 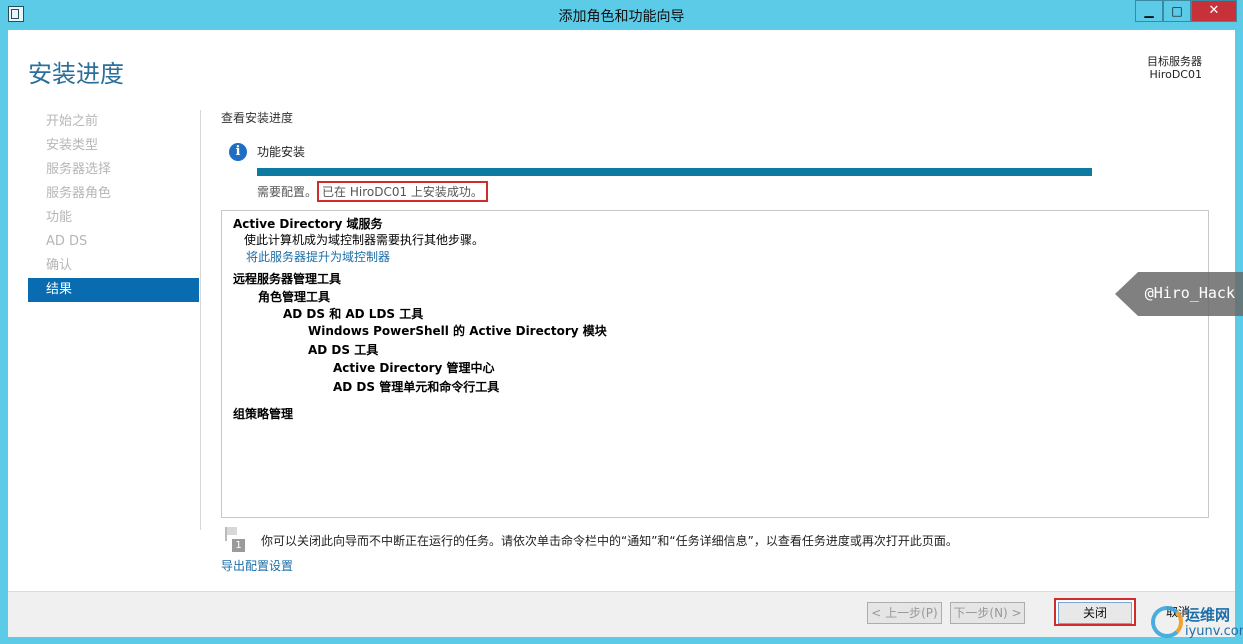 I want to click on info-icon: i, so click(x=238, y=152).